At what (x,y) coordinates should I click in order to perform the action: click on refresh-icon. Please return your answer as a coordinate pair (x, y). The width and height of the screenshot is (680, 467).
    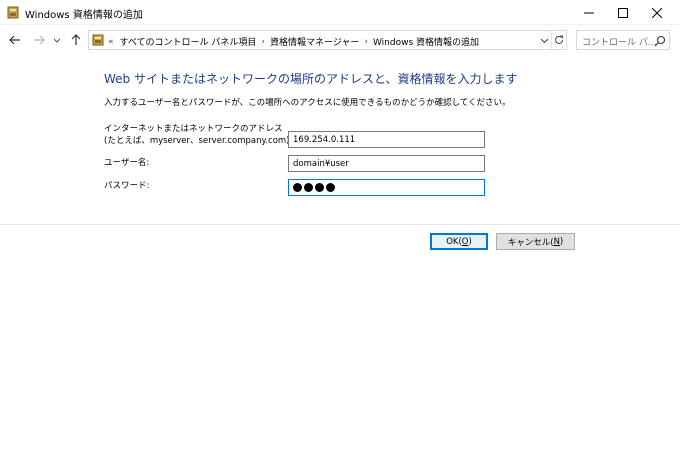
    Looking at the image, I should click on (559, 39).